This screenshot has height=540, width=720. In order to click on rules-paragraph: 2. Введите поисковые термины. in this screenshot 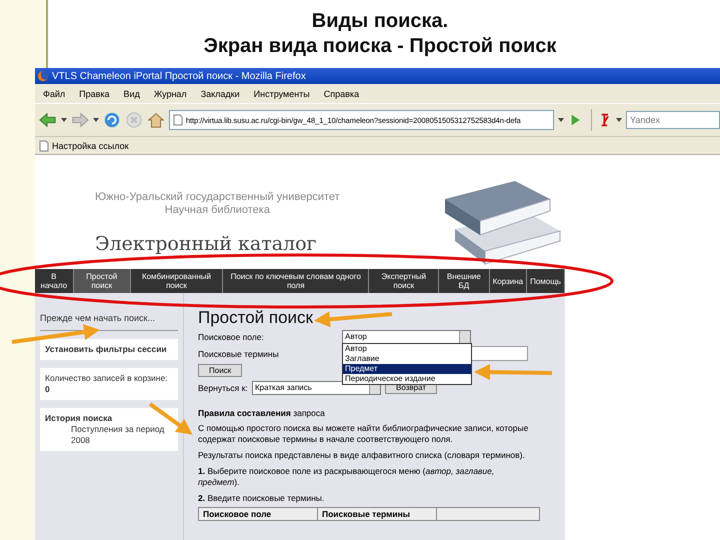, I will do `click(262, 498)`.